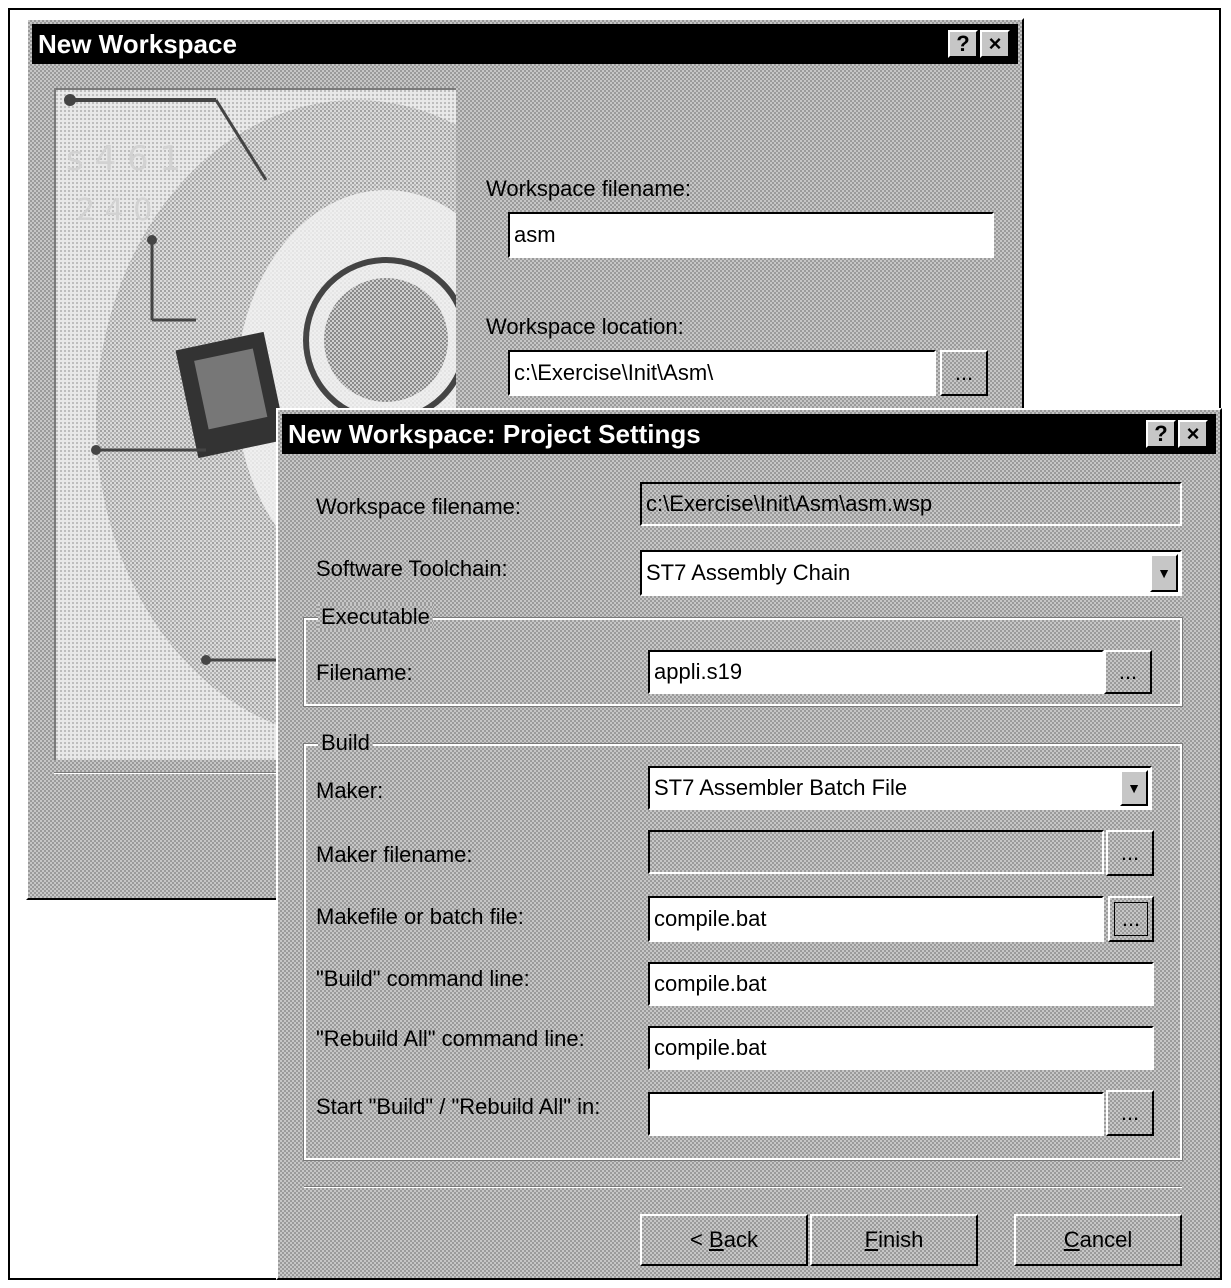 Image resolution: width=1231 pixels, height=1288 pixels. I want to click on makefile-label: Makefile or batch file:, so click(420, 916).